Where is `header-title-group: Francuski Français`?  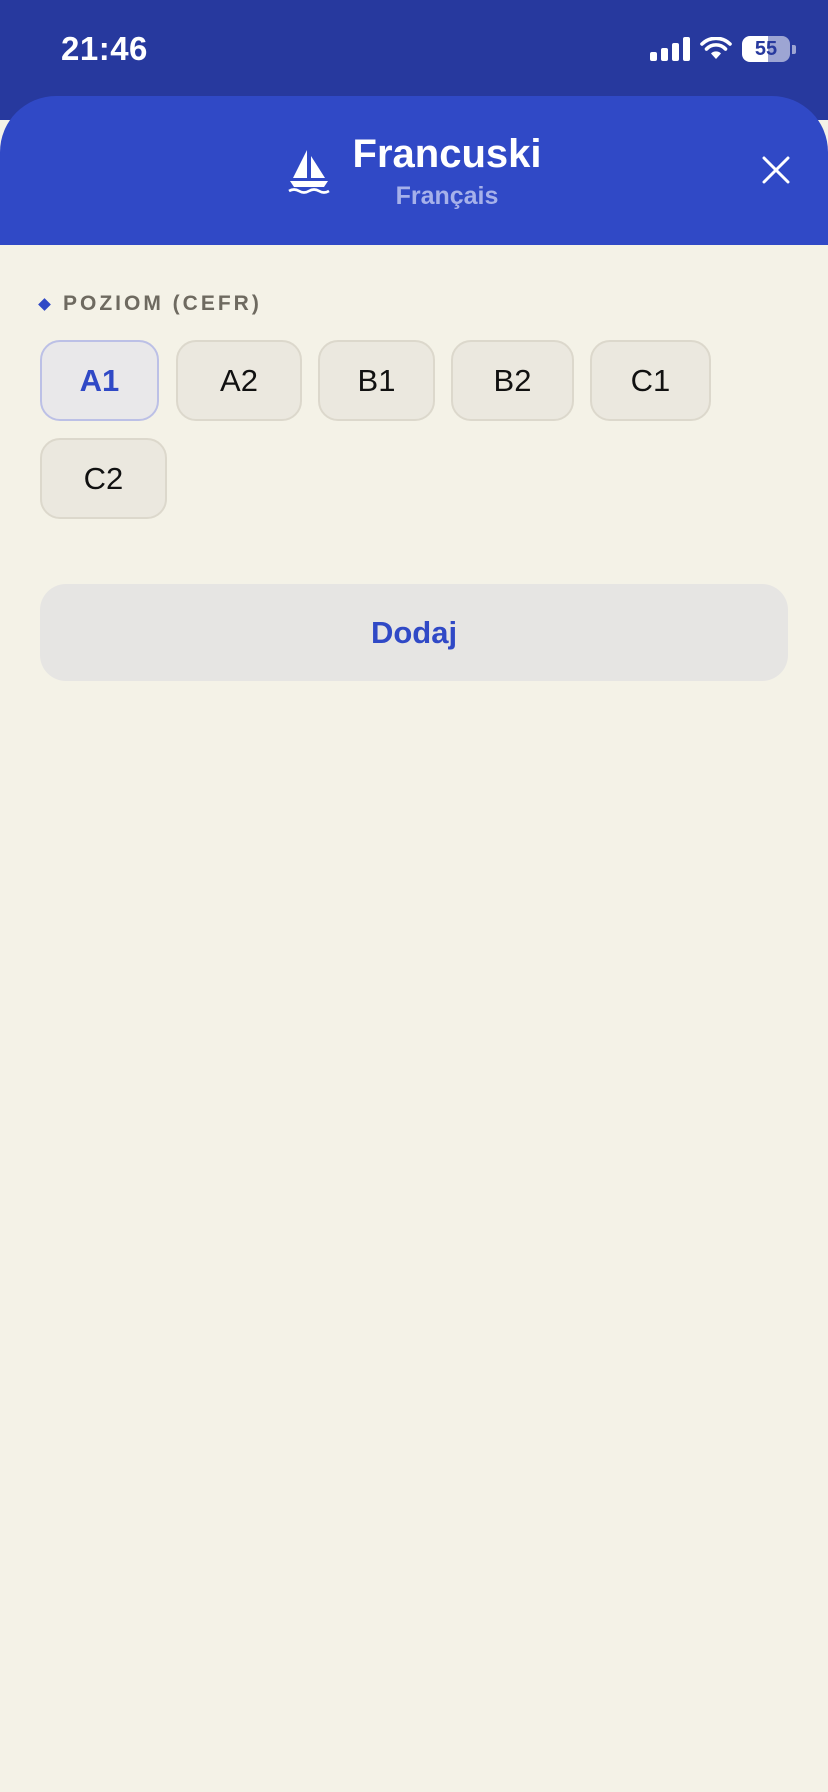 header-title-group: Francuski Français is located at coordinates (414, 172).